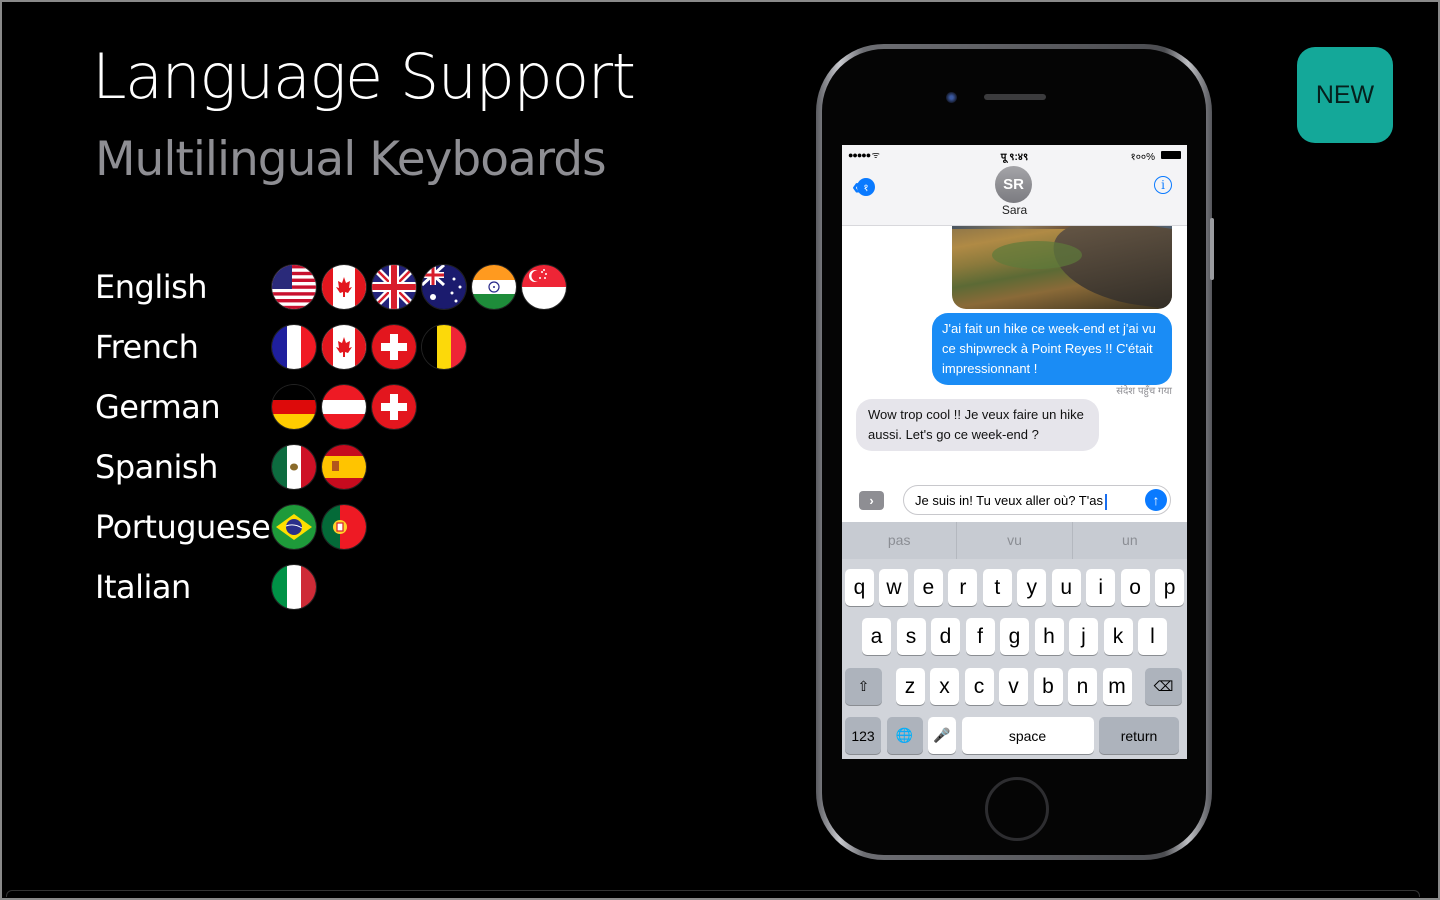 The height and width of the screenshot is (900, 1440). Describe the element at coordinates (364, 76) in the screenshot. I see `slide-title: Language Support` at that location.